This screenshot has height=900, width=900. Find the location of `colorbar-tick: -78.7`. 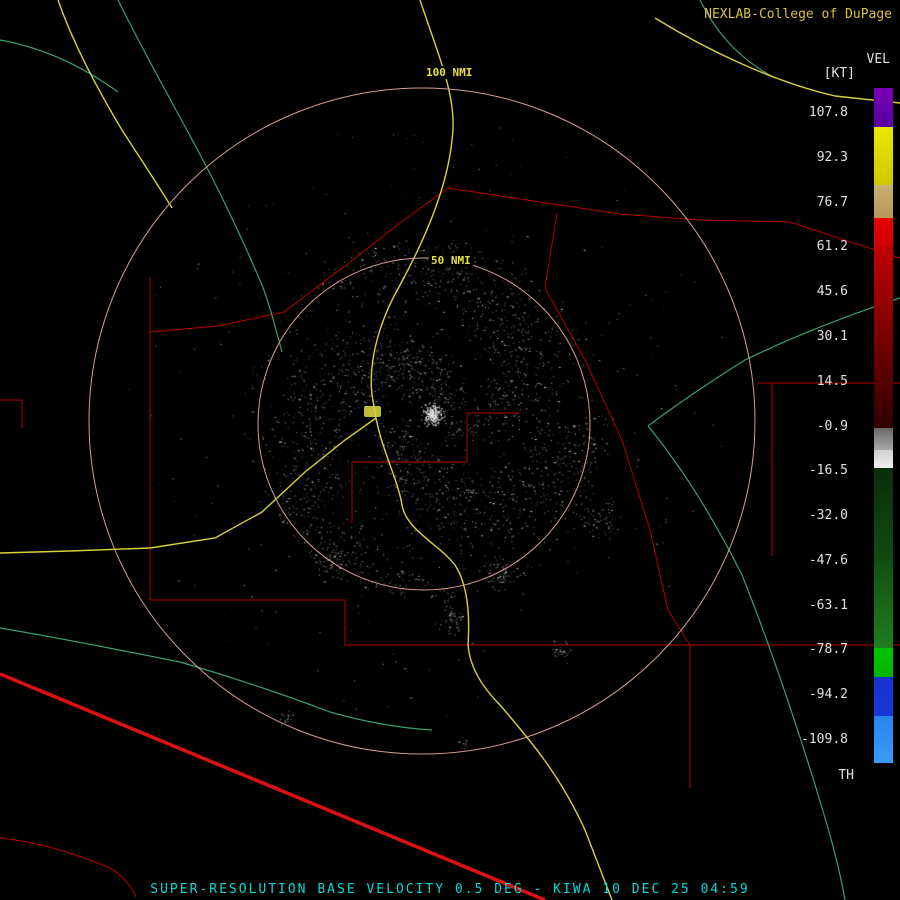

colorbar-tick: -78.7 is located at coordinates (828, 650).